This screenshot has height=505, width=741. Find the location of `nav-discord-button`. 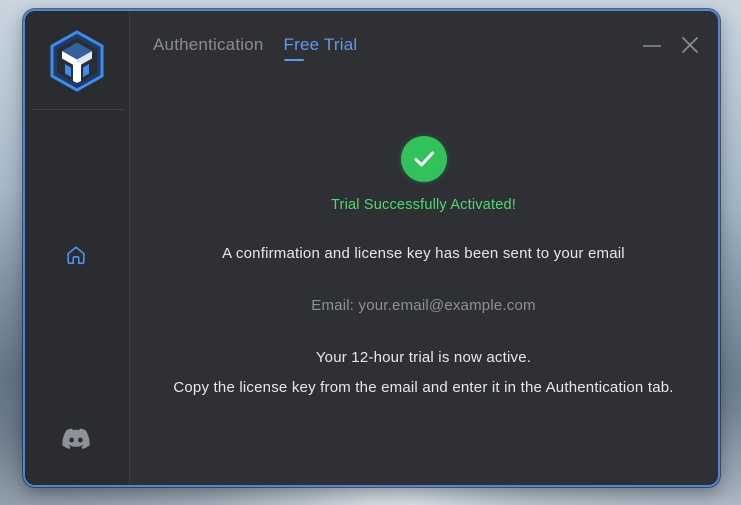

nav-discord-button is located at coordinates (76, 439).